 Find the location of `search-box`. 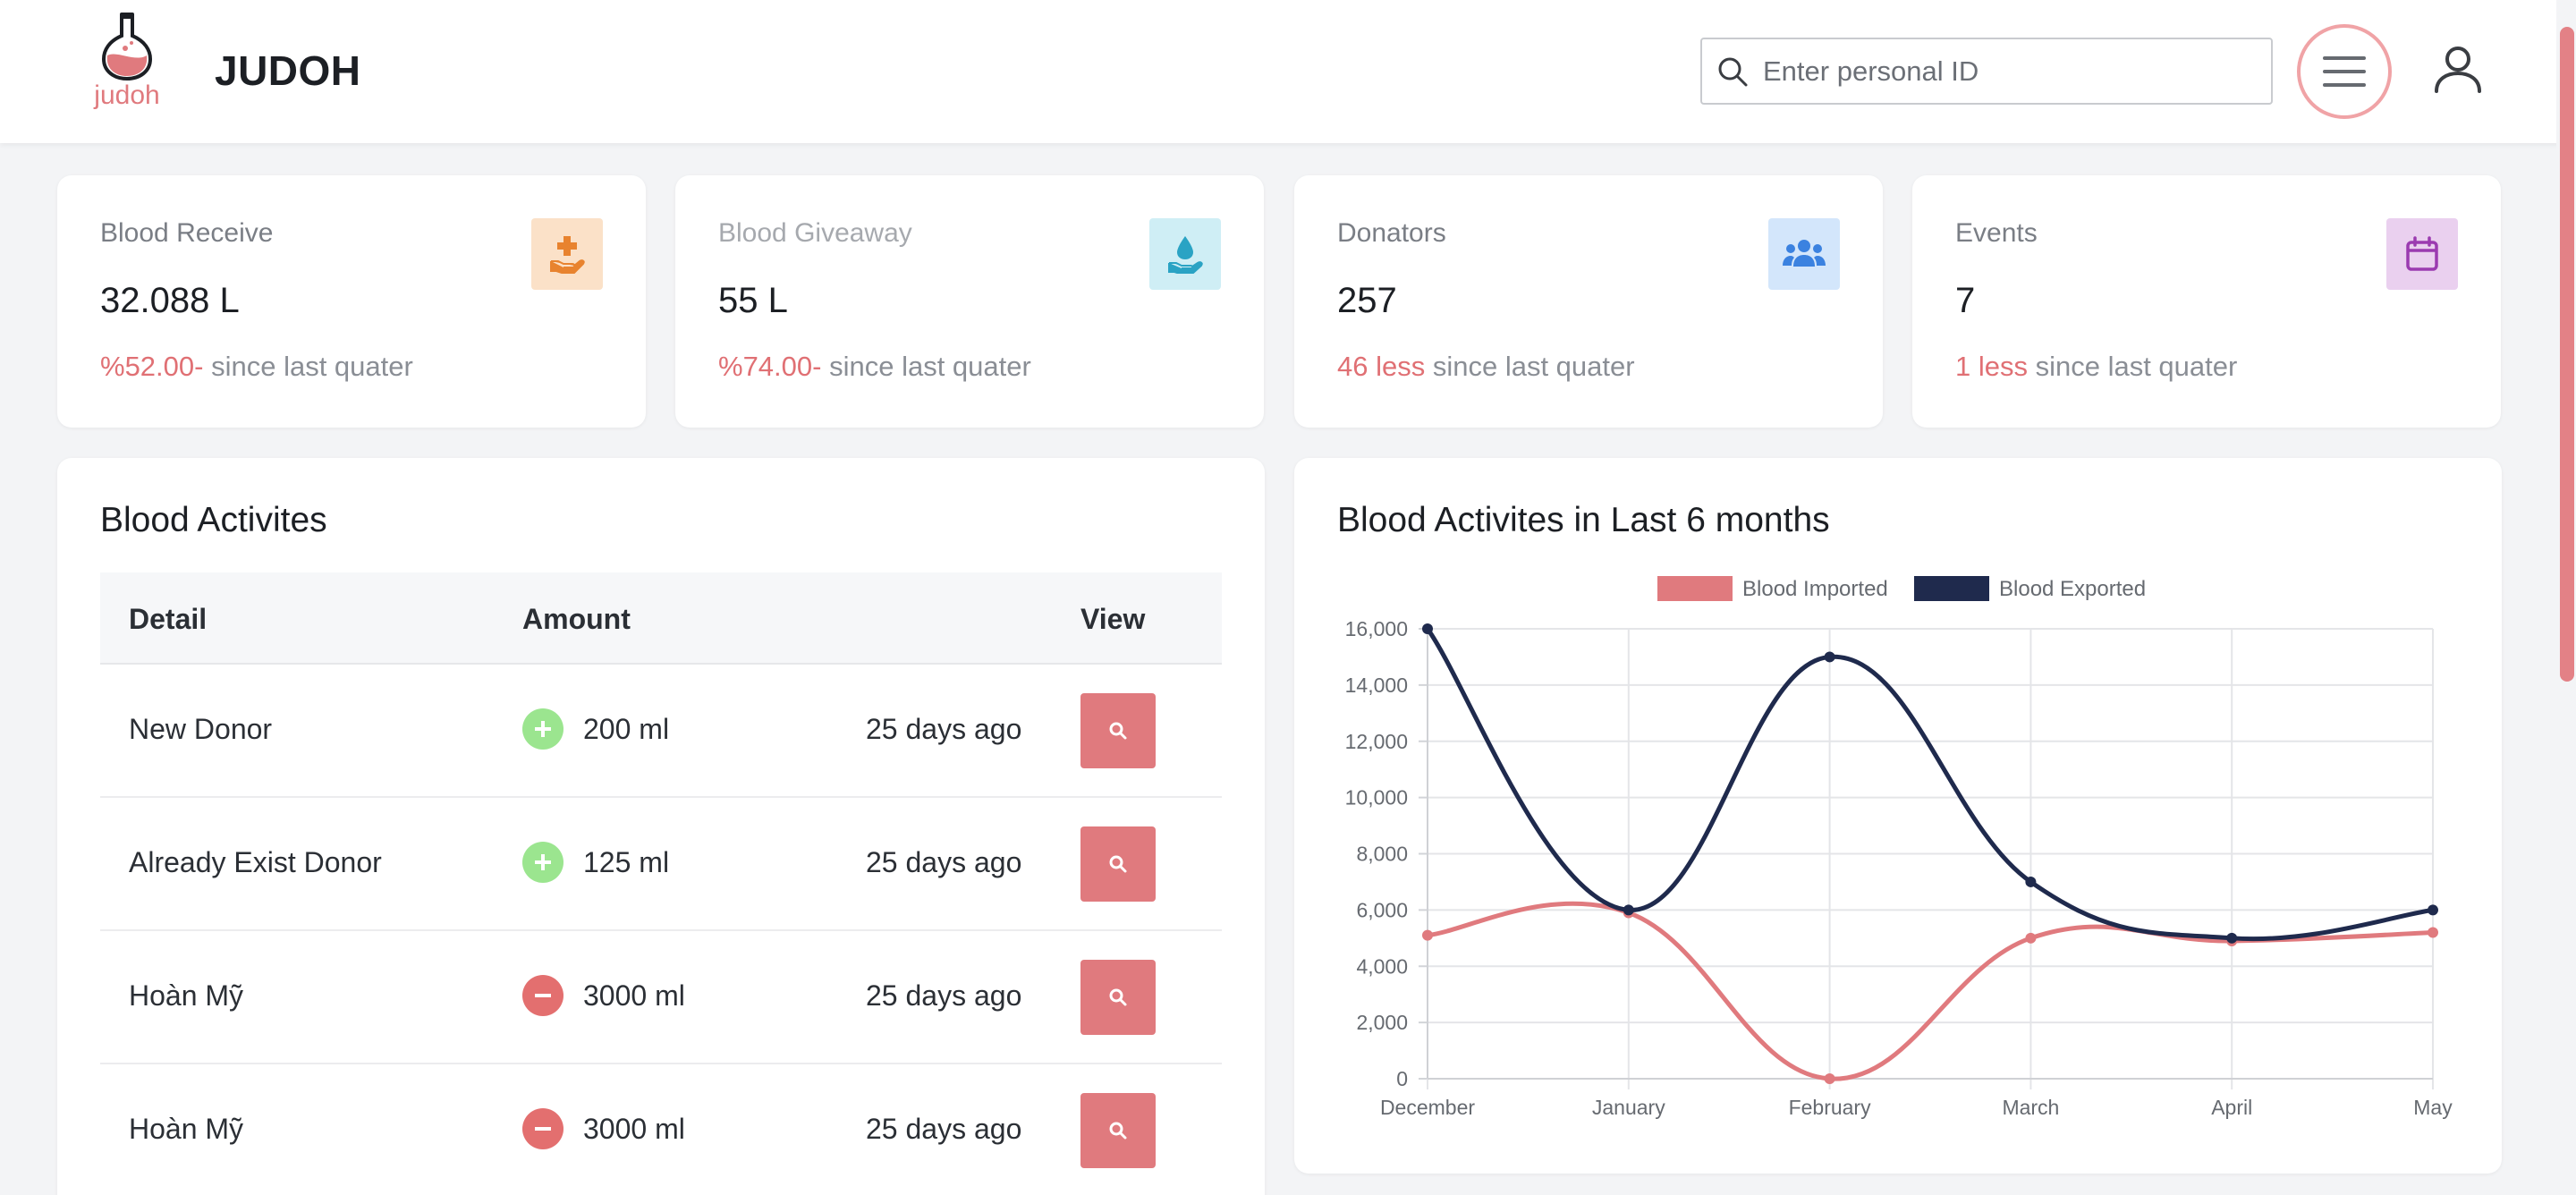

search-box is located at coordinates (1986, 71).